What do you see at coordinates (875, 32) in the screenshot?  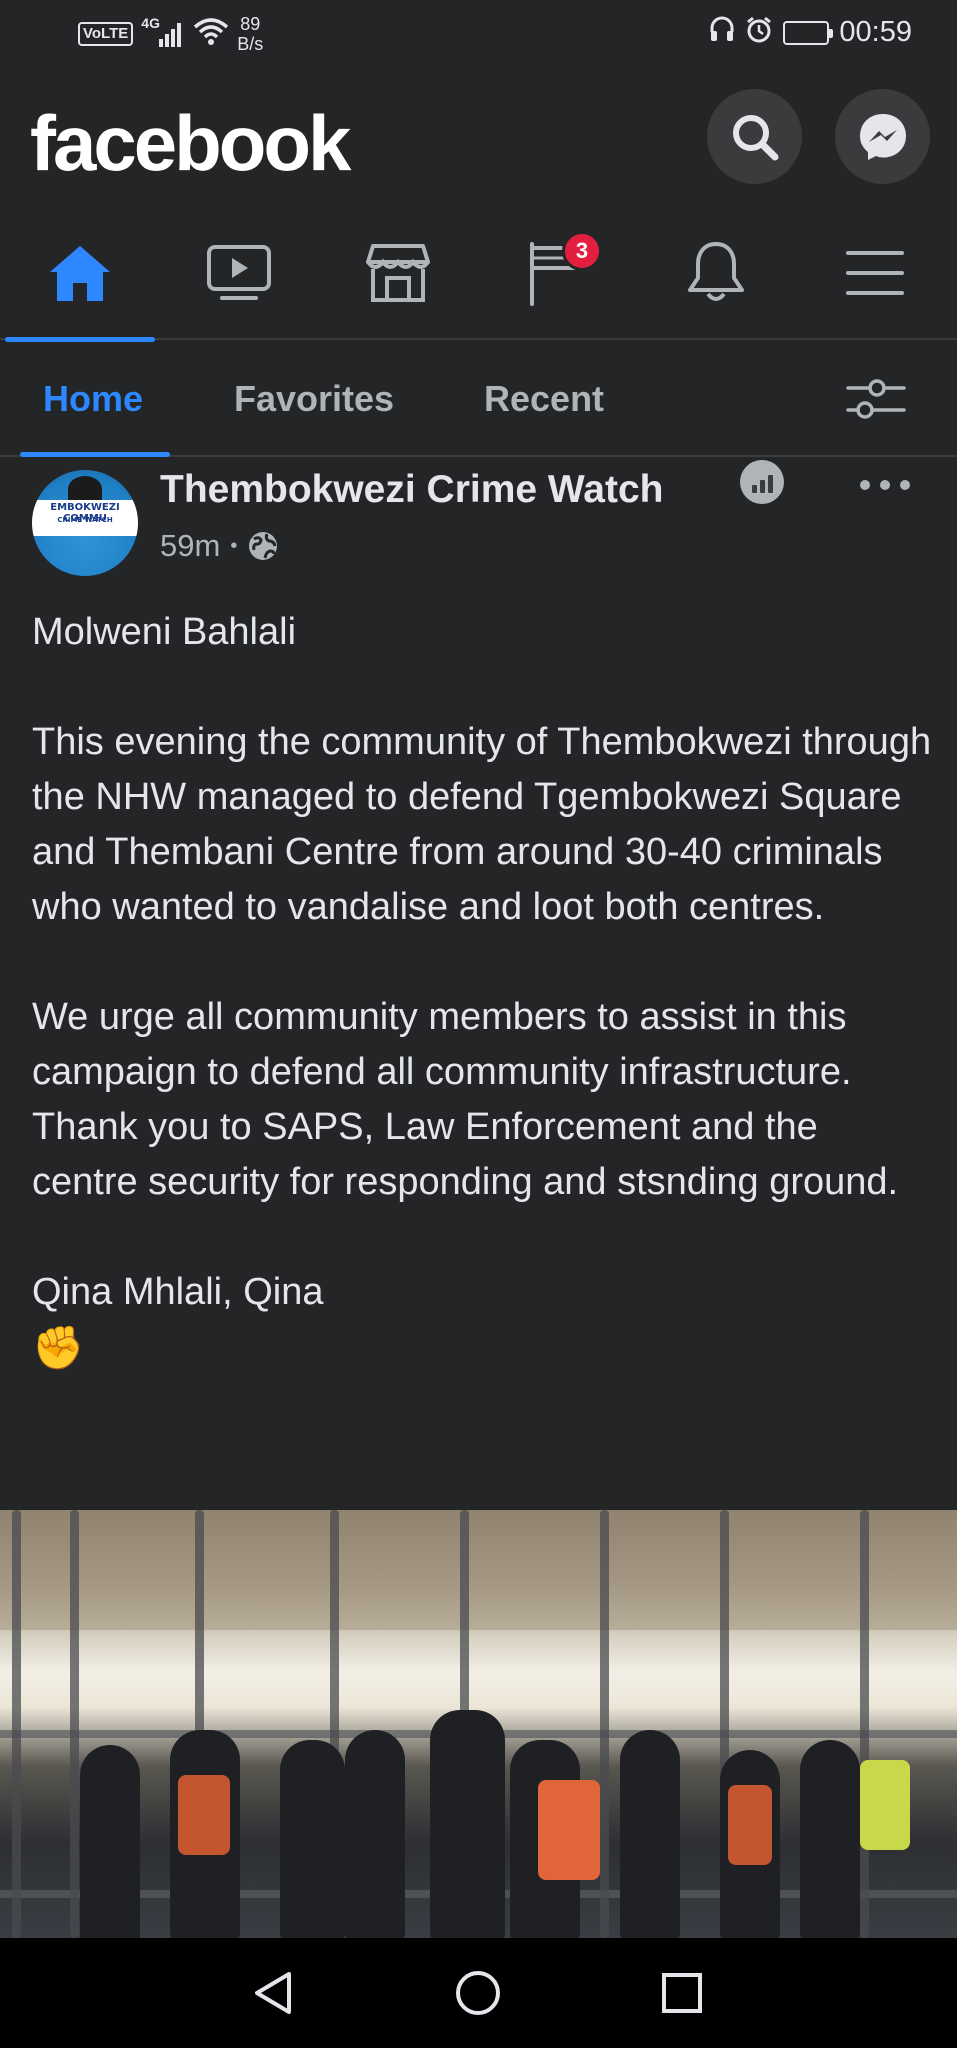 I see `status-time: 00:59` at bounding box center [875, 32].